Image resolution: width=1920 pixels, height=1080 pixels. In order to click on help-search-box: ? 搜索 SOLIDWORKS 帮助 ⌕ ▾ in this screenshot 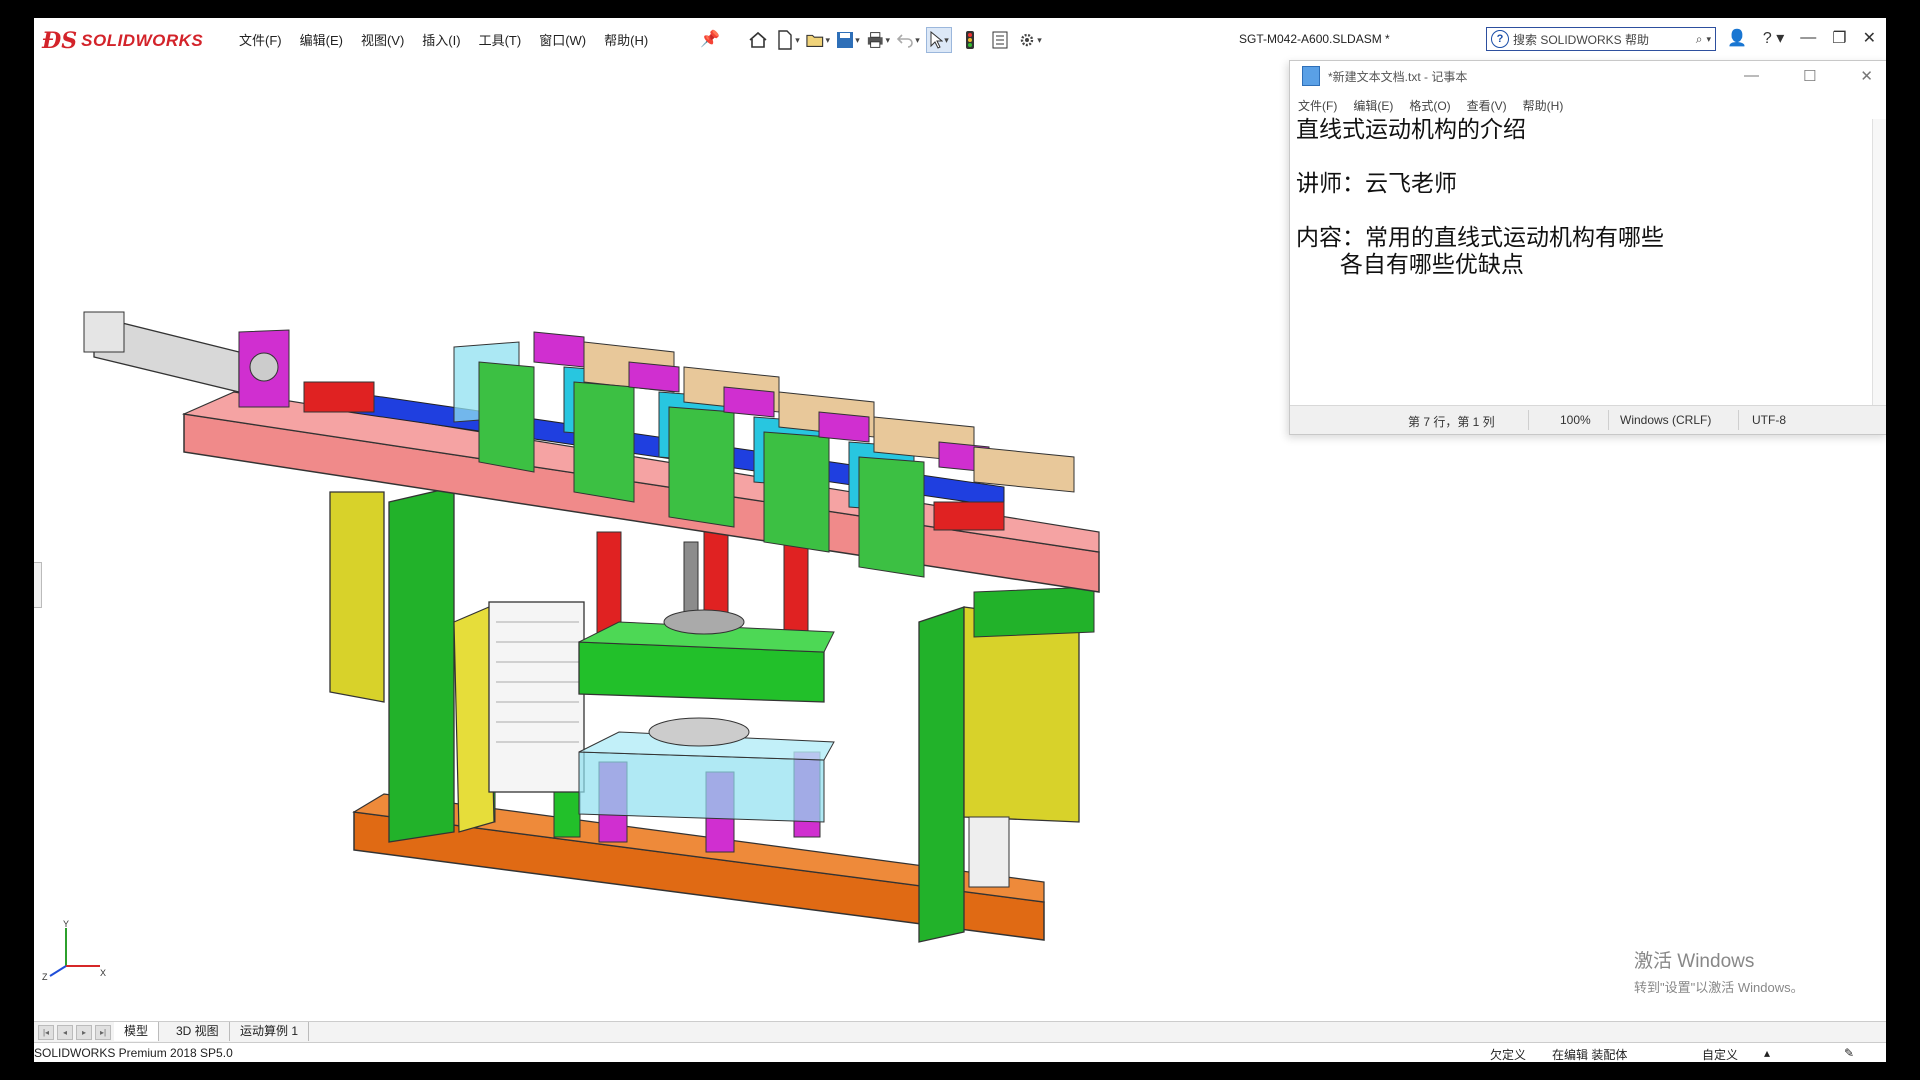, I will do `click(1601, 39)`.